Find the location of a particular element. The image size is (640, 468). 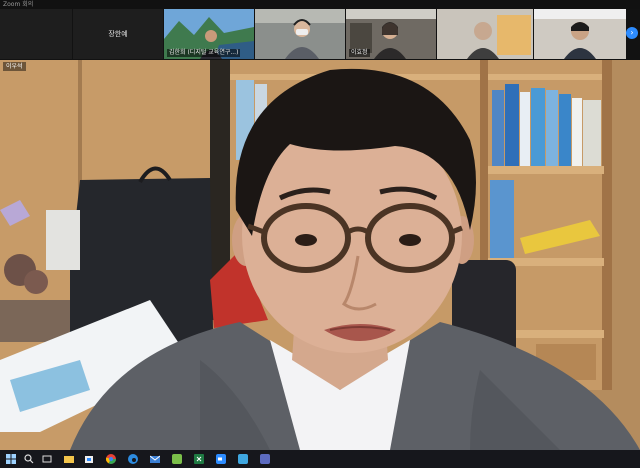

participant-tile: 장한예 is located at coordinates (118, 34).